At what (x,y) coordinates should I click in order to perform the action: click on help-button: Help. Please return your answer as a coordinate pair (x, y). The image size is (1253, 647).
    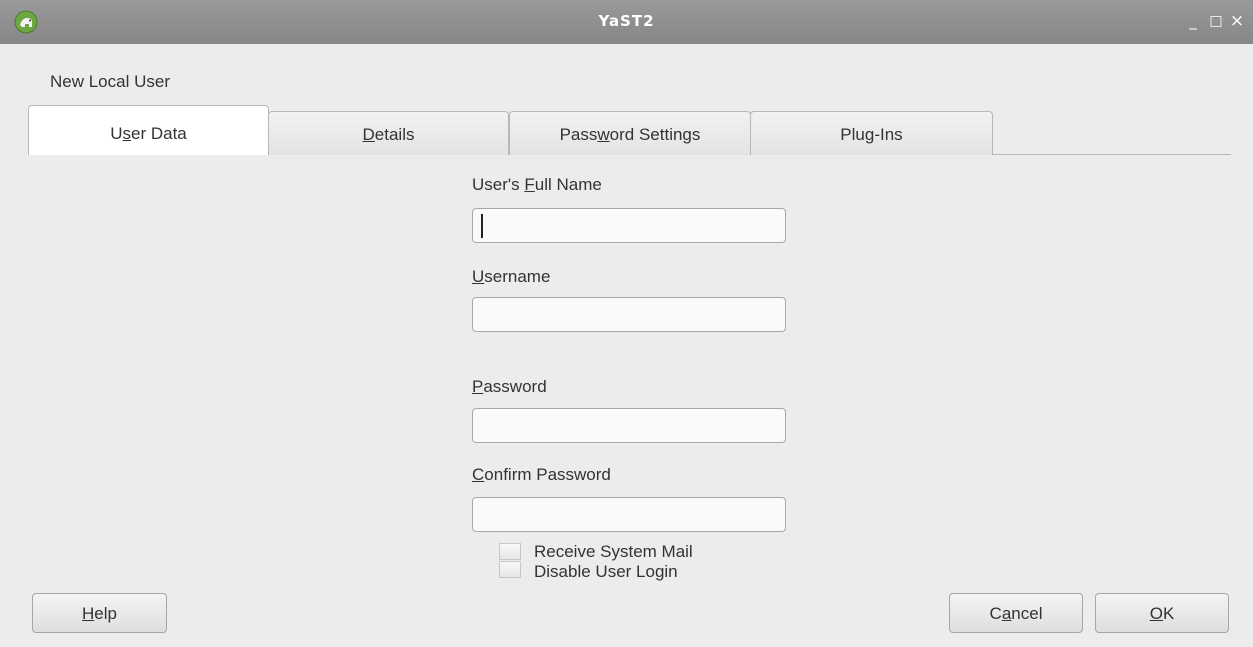
    Looking at the image, I should click on (99, 613).